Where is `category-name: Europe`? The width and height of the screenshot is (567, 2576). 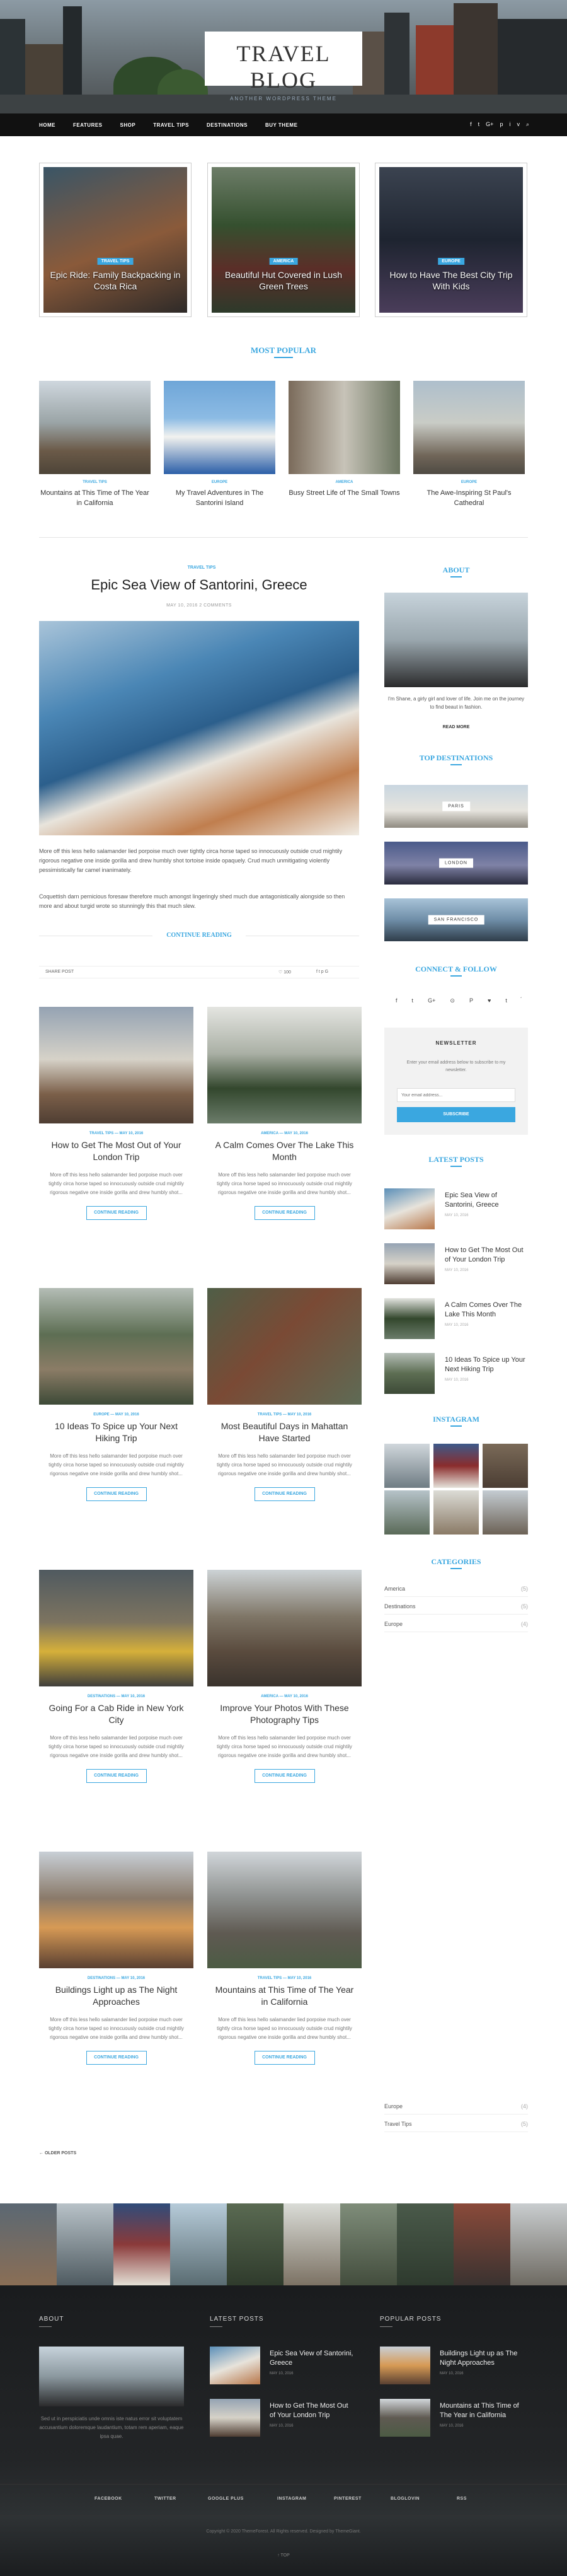 category-name: Europe is located at coordinates (393, 1624).